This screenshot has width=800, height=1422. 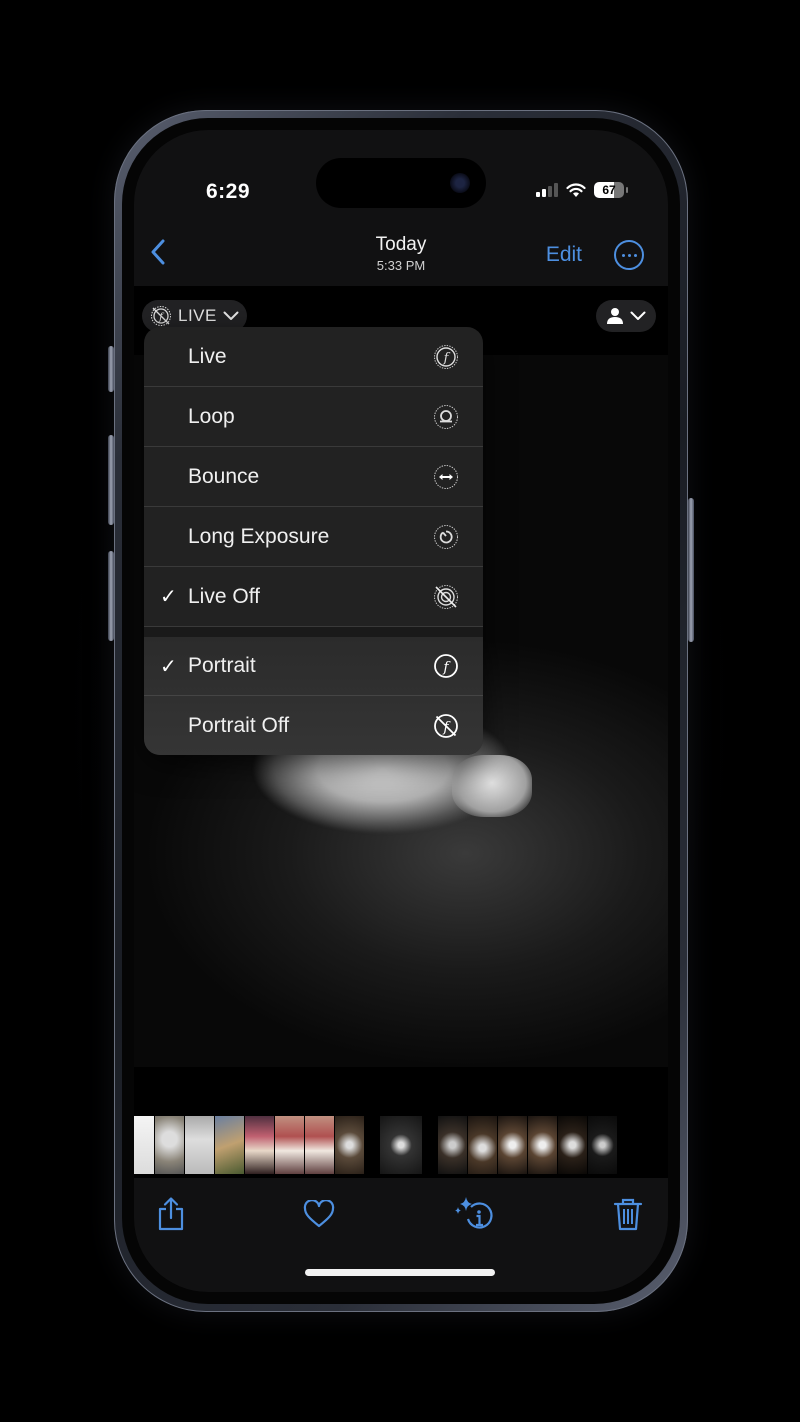 I want to click on share-button, so click(x=171, y=1214).